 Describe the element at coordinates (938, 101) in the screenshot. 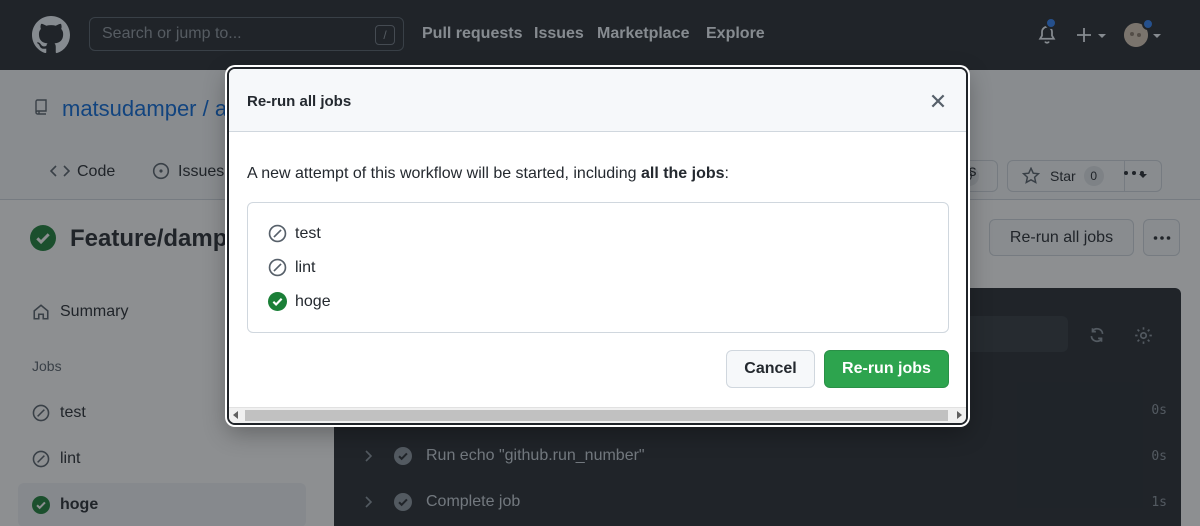

I see `close-icon` at that location.